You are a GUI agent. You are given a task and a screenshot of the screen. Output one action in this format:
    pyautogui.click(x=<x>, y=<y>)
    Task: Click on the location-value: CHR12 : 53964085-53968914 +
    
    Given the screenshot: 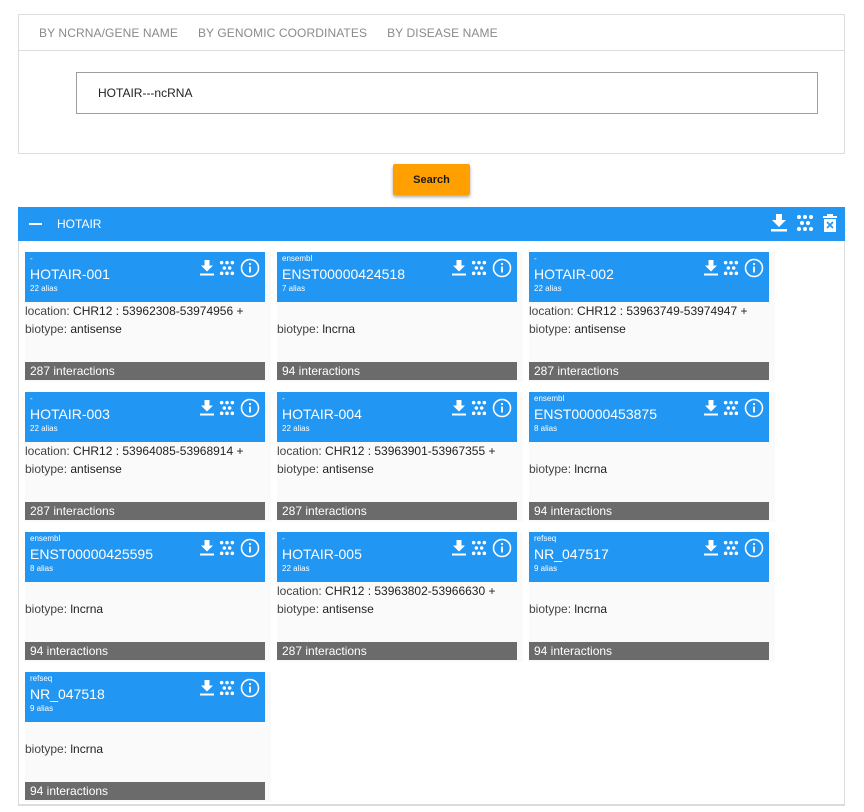 What is the action you would take?
    pyautogui.click(x=158, y=451)
    